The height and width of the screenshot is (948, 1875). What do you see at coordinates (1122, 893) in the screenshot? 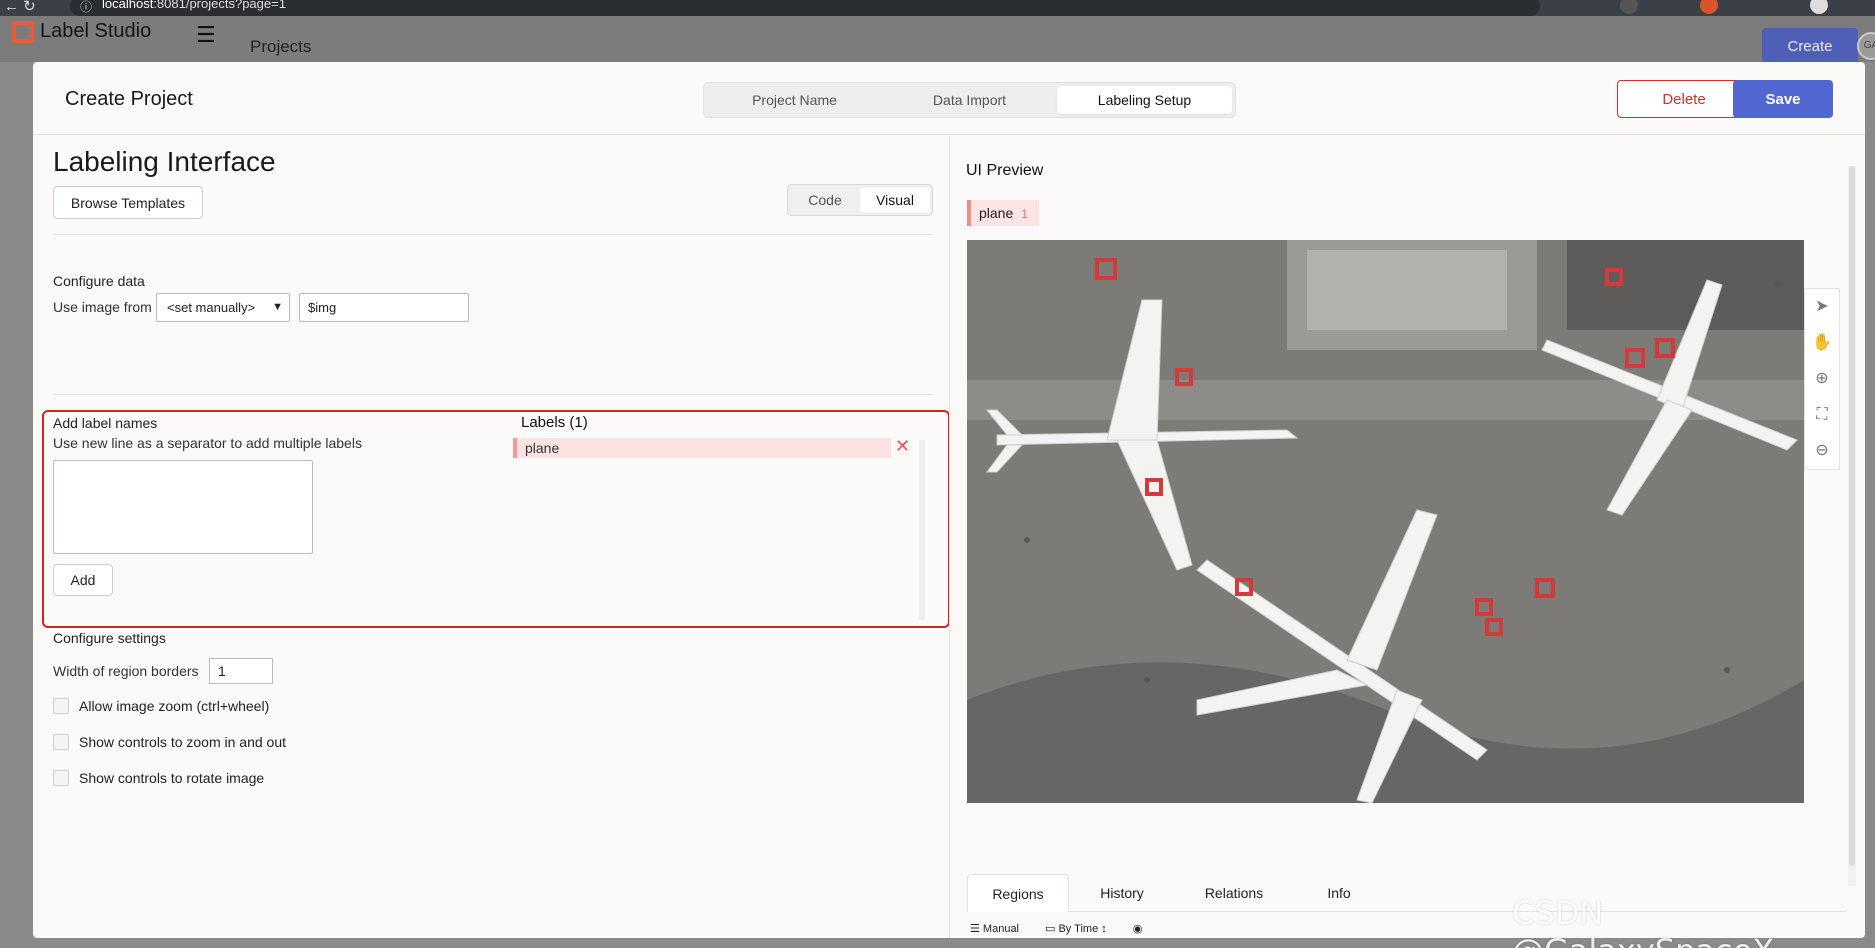
I see `tab-history: History` at bounding box center [1122, 893].